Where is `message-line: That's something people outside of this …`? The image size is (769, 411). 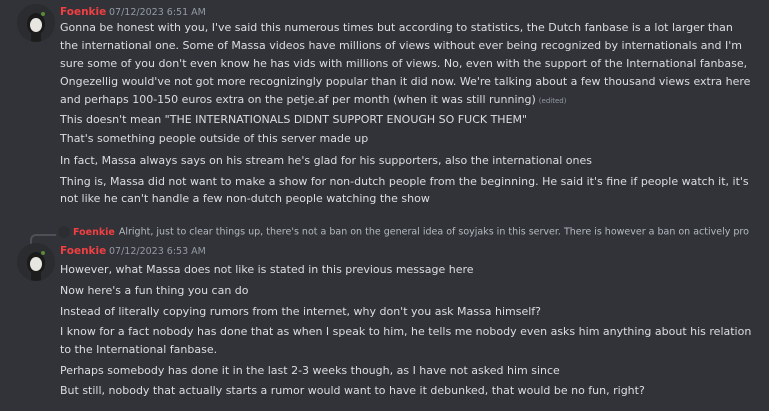
message-line: That's something people outside of this … is located at coordinates (214, 138).